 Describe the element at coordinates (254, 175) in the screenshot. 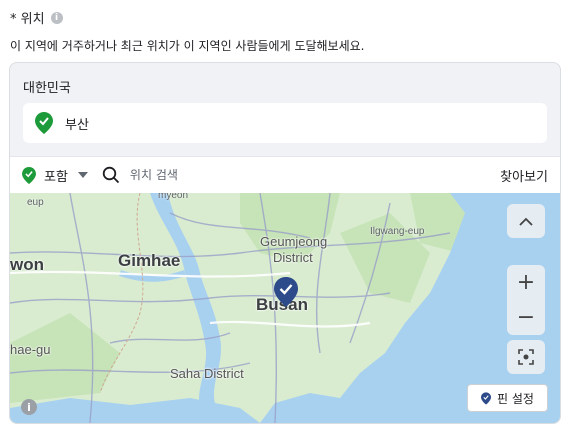

I see `location-search-input` at that location.